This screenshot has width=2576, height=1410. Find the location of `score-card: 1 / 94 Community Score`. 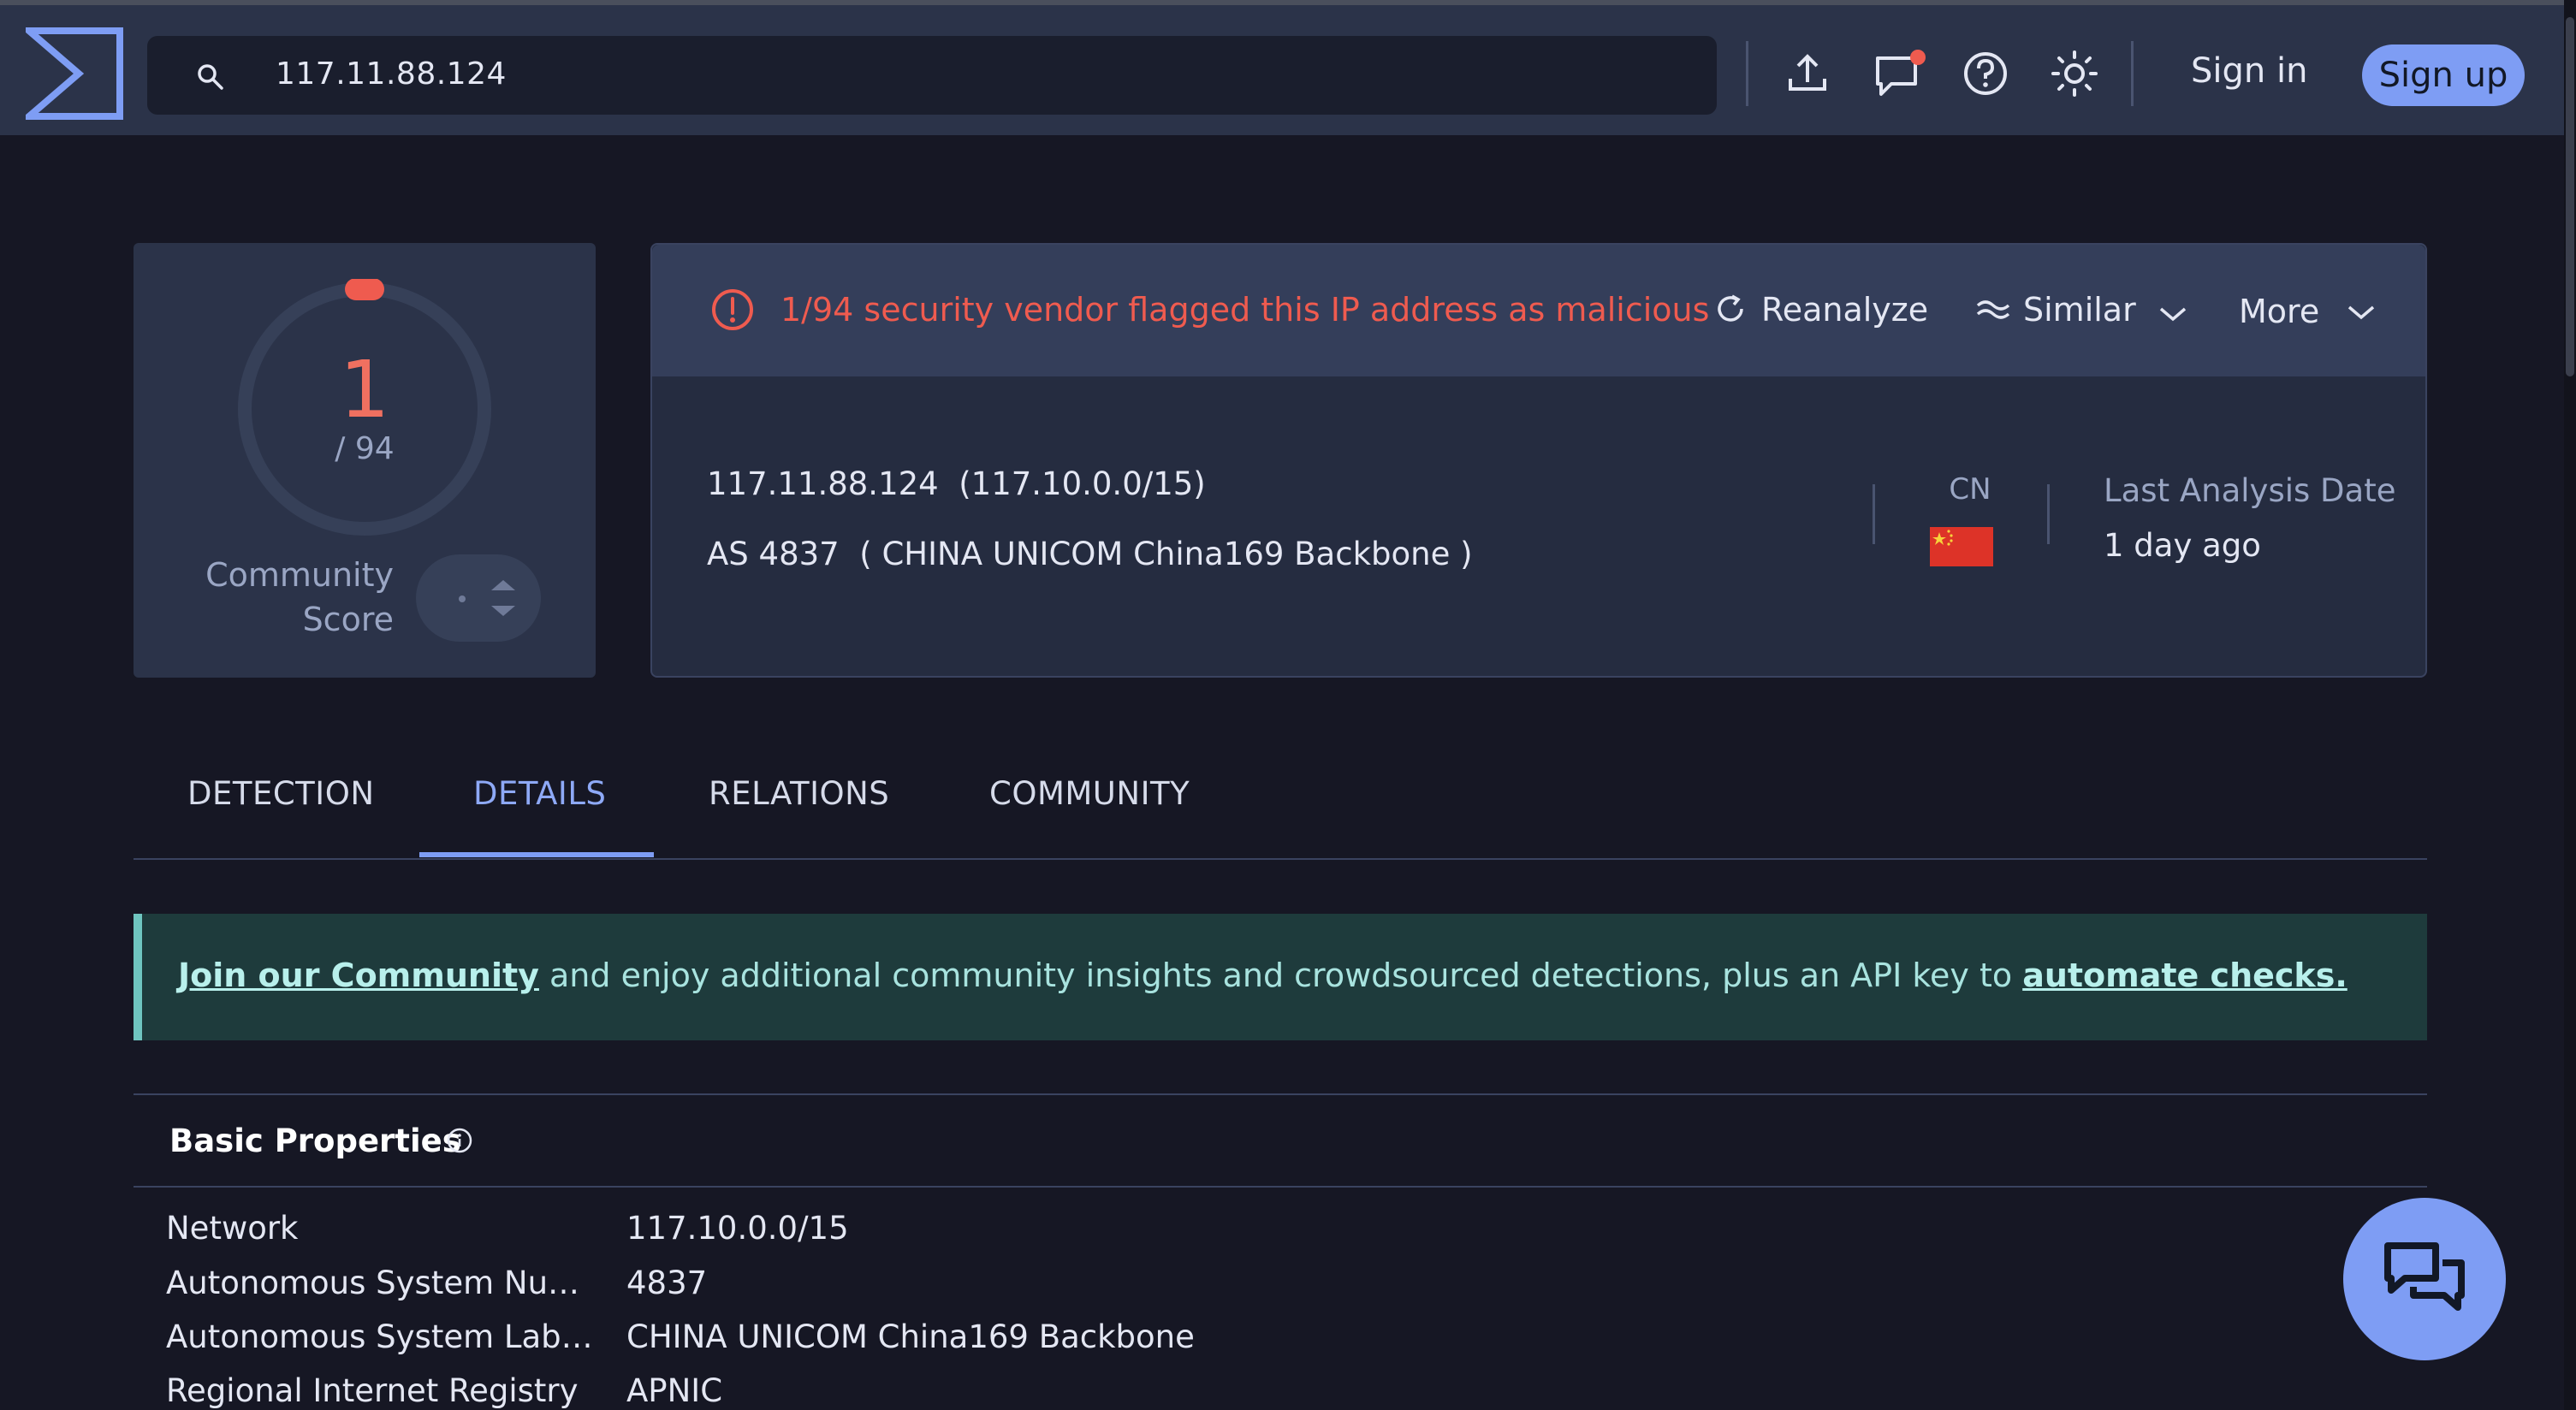

score-card: 1 / 94 Community Score is located at coordinates (365, 460).